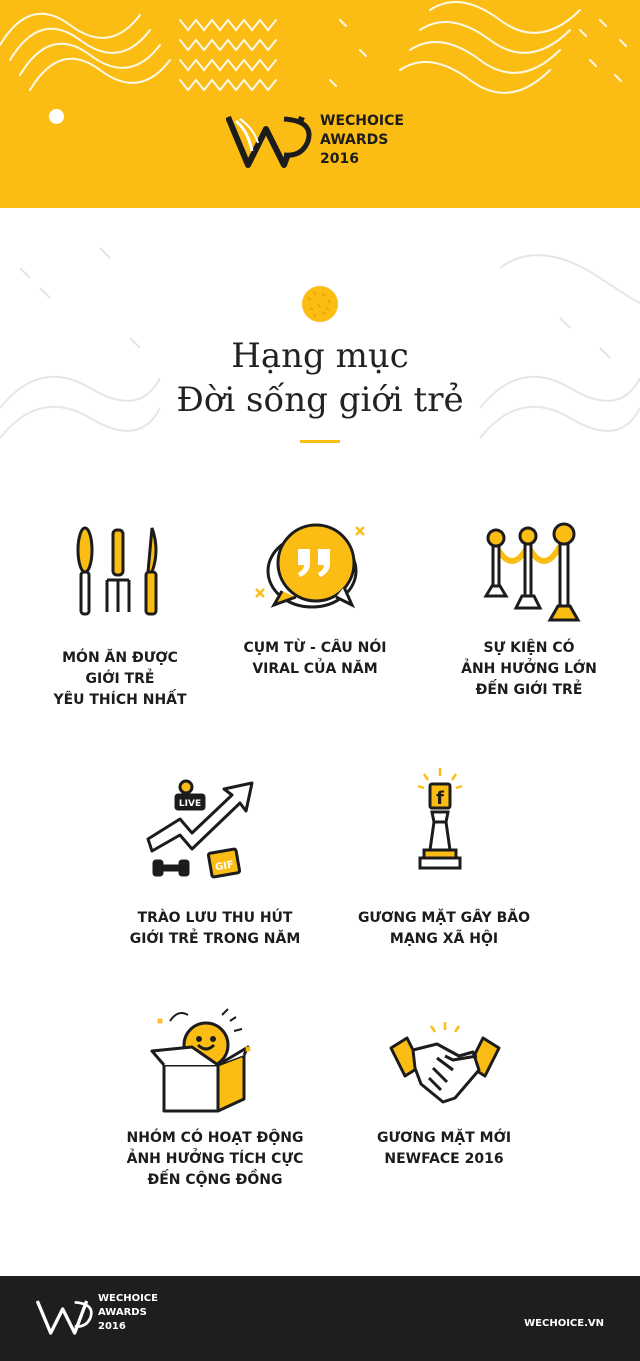  I want to click on label-line: GƯƠNG MẶT MỚI, so click(444, 1138).